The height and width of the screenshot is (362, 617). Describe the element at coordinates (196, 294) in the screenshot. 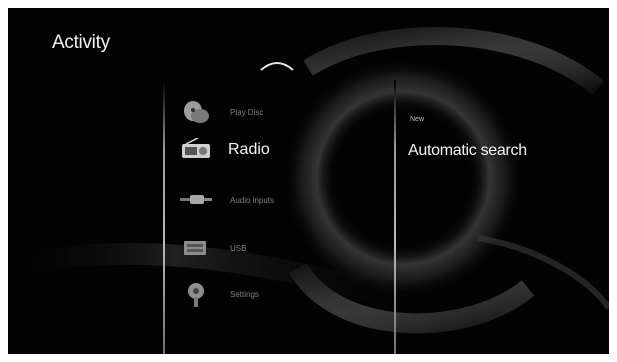

I see `settings-icon` at that location.